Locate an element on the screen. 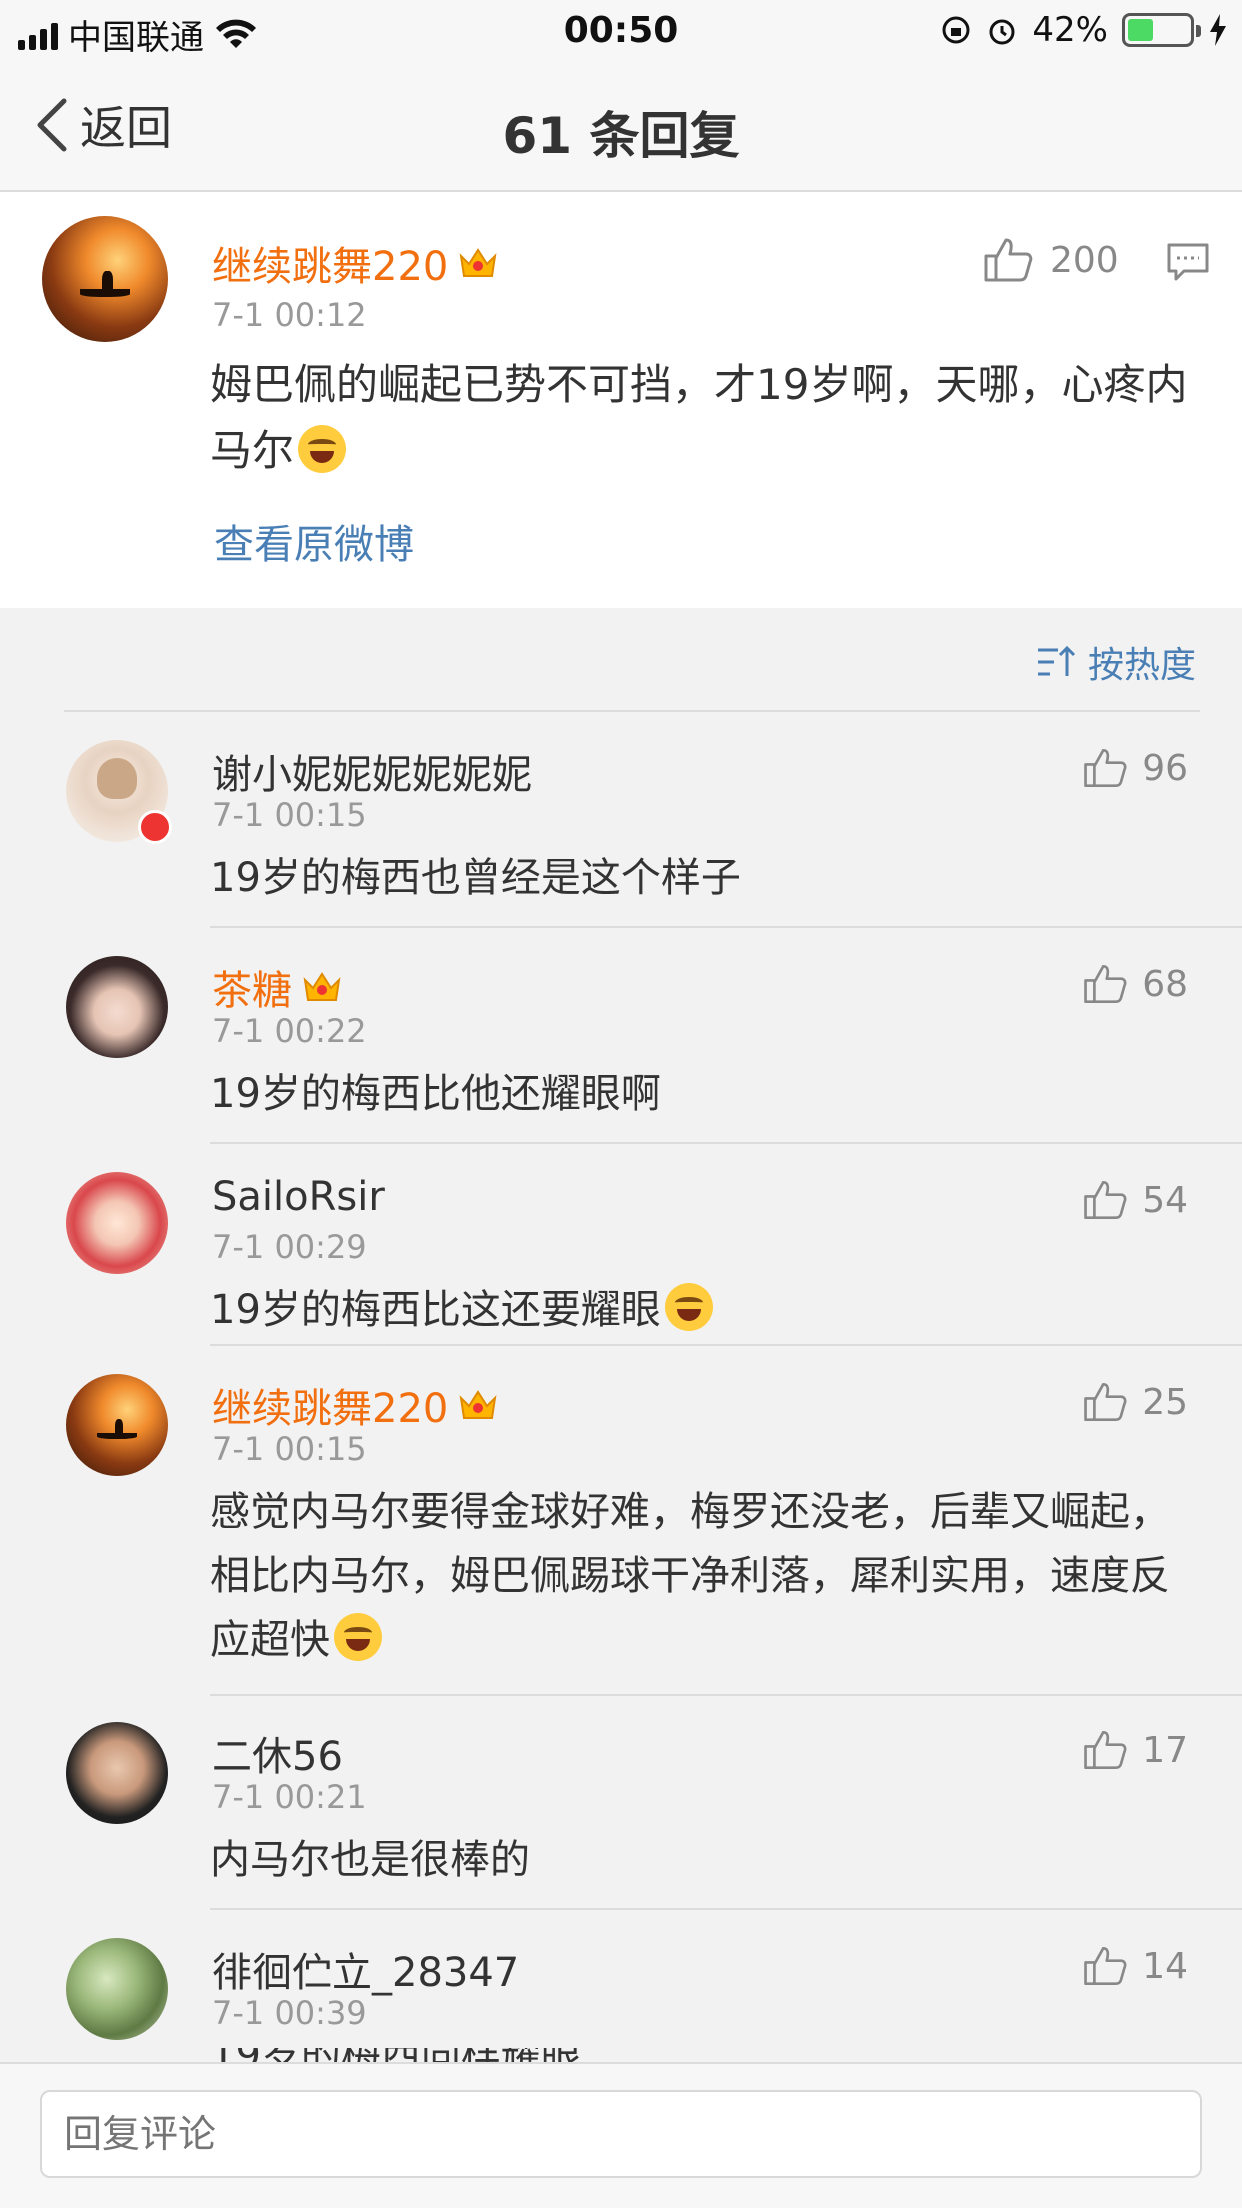  laugh-cry-emoji-icon is located at coordinates (322, 449).